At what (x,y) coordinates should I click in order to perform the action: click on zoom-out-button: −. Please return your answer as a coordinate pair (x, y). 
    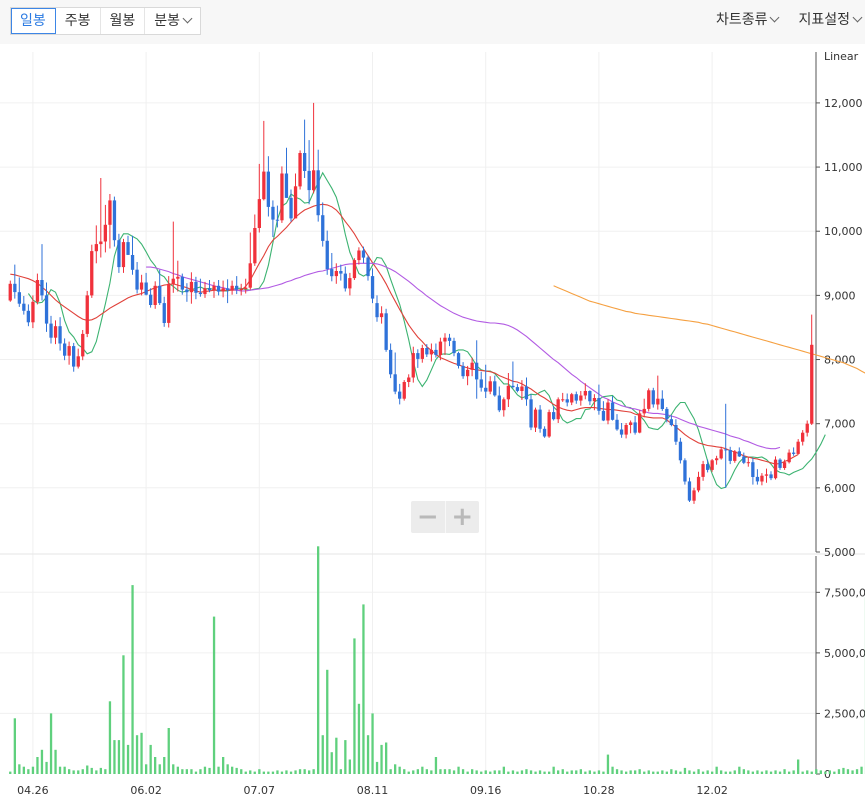
    Looking at the image, I should click on (428, 517).